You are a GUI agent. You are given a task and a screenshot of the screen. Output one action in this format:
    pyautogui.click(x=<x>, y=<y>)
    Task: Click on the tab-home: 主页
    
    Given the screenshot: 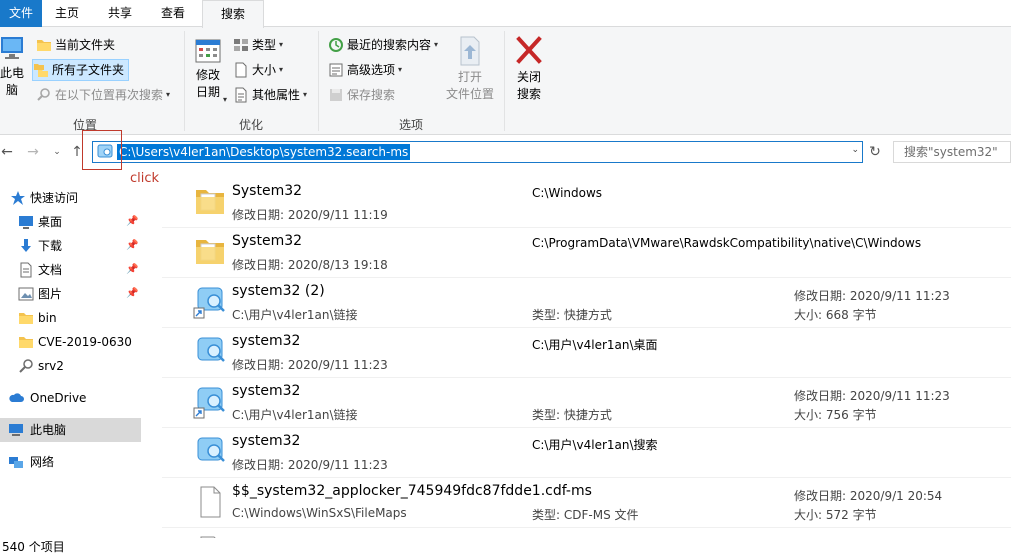 What is the action you would take?
    pyautogui.click(x=67, y=13)
    